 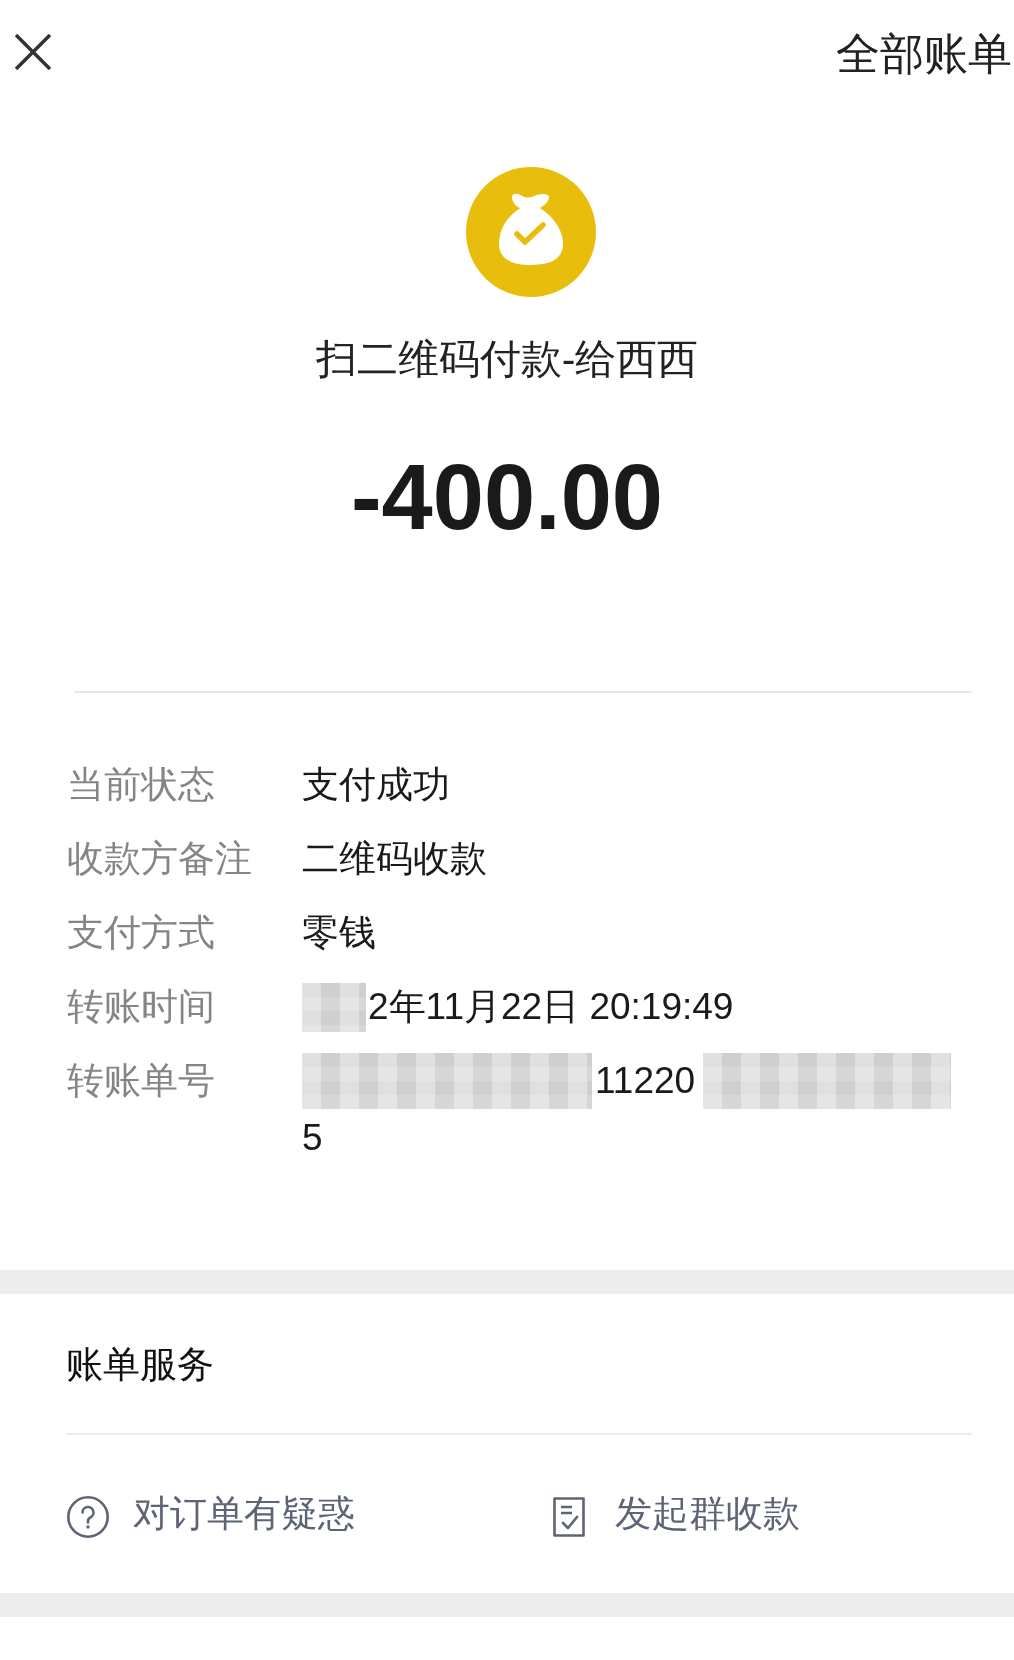 What do you see at coordinates (925, 54) in the screenshot?
I see `all-bills-link: 全部账单` at bounding box center [925, 54].